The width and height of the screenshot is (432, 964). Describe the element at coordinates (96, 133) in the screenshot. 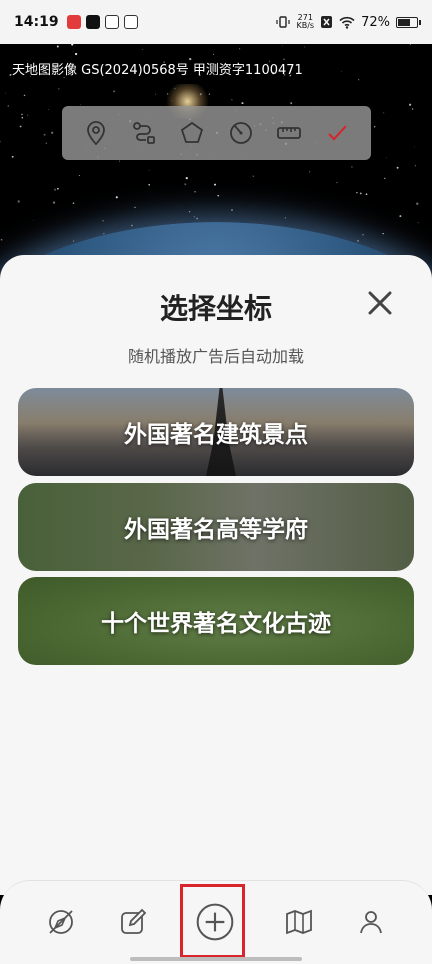

I see `location-pin-icon` at that location.